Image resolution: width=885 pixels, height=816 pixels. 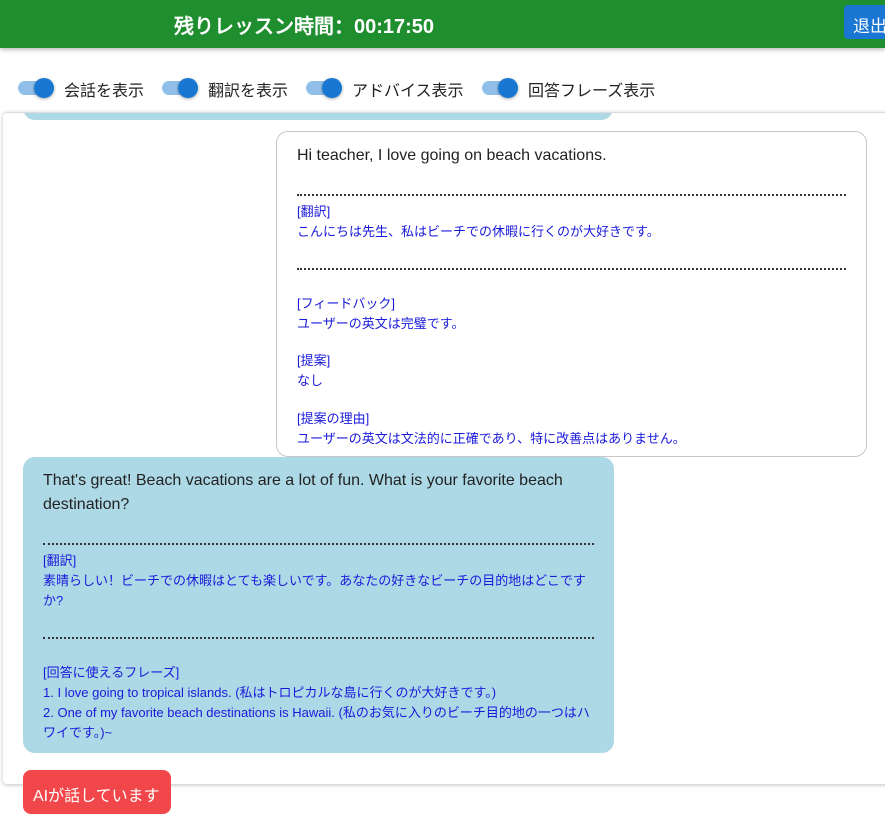 What do you see at coordinates (333, 418) in the screenshot?
I see `suggestion-reason-heading: [提案の理由]` at bounding box center [333, 418].